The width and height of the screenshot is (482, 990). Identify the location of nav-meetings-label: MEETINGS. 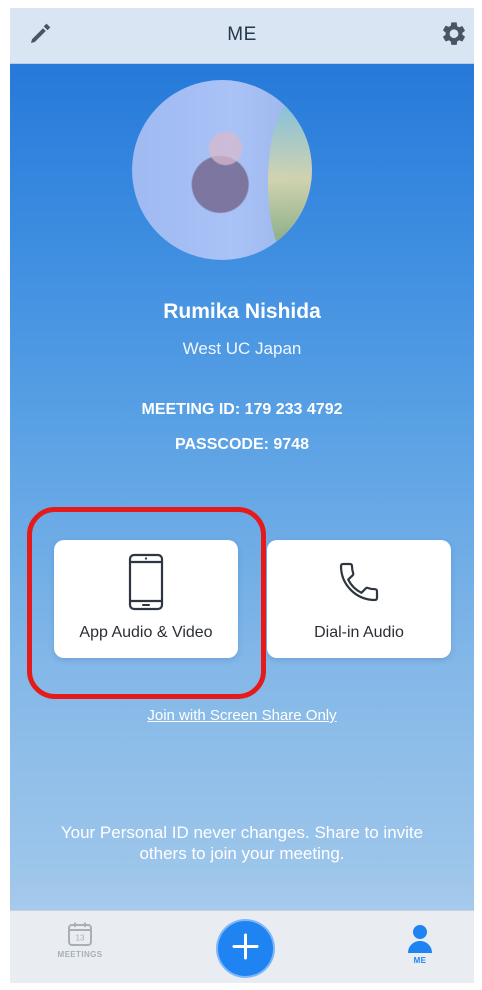
(80, 954).